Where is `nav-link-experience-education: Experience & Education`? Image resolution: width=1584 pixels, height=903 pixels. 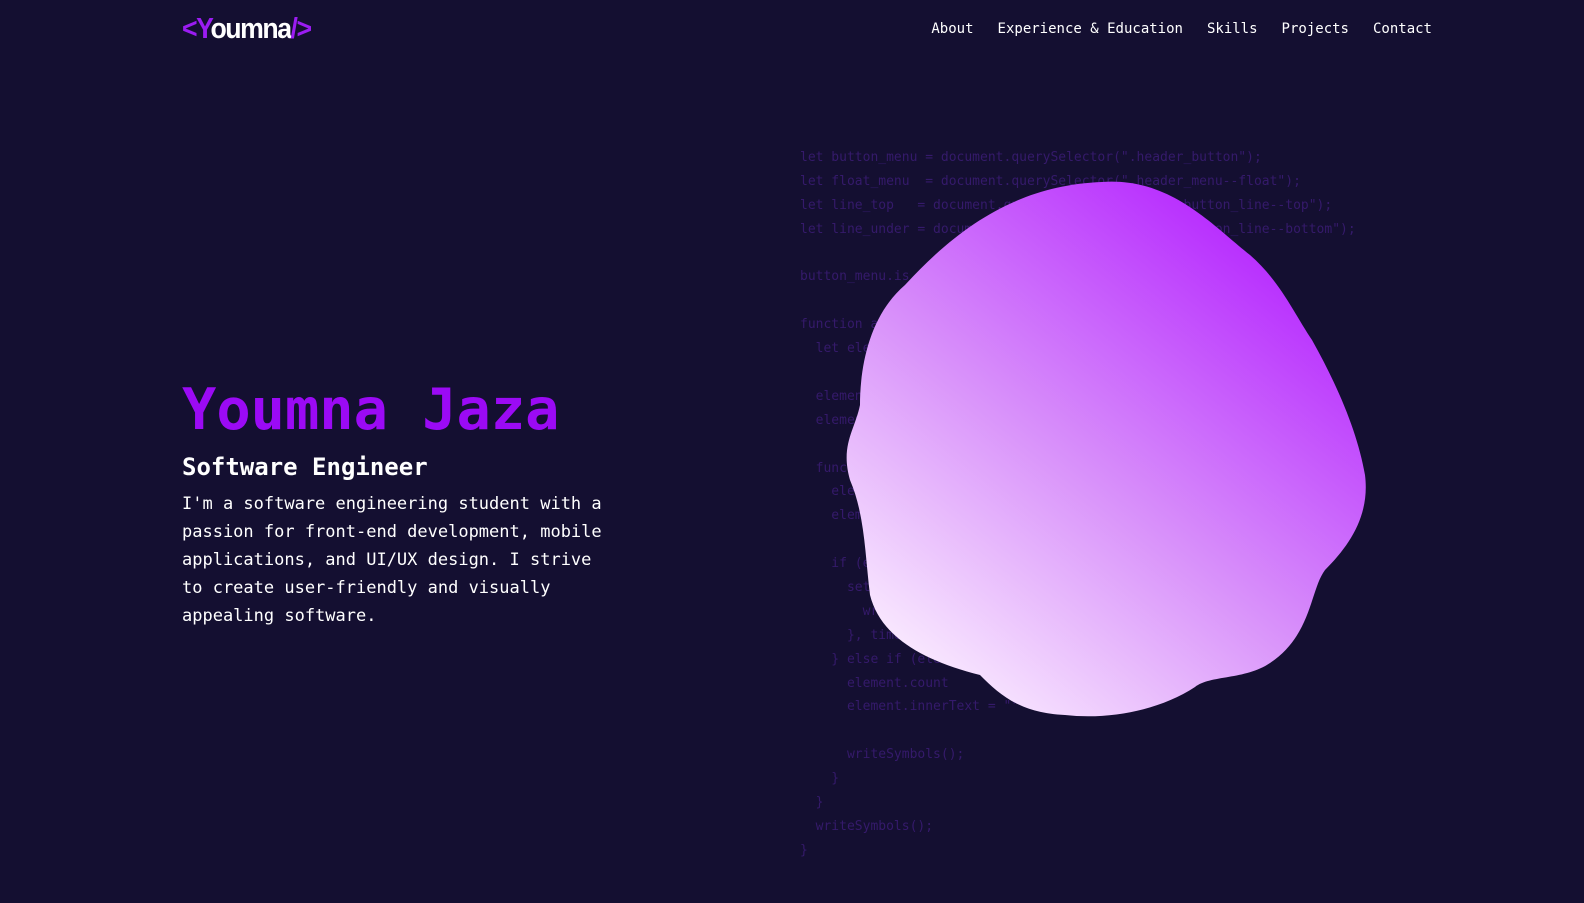
nav-link-experience-education: Experience & Education is located at coordinates (1090, 29).